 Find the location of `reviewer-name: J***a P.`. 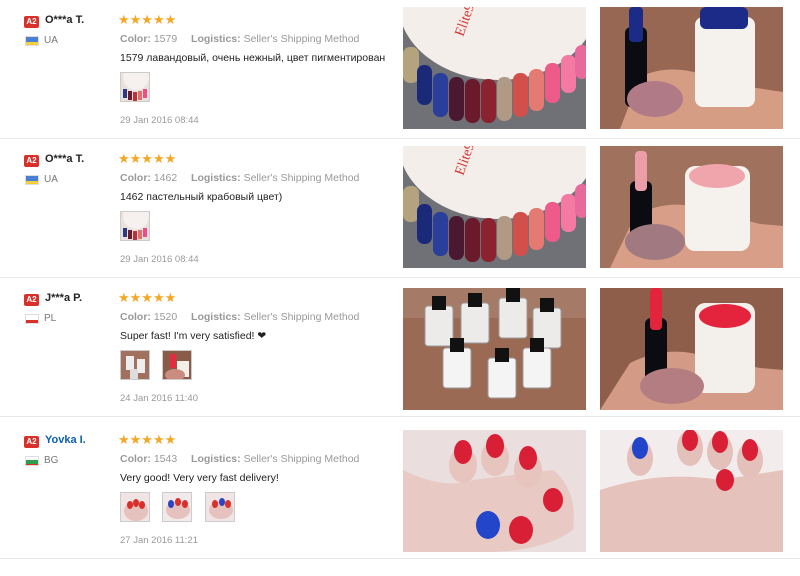

reviewer-name: J***a P. is located at coordinates (64, 298).